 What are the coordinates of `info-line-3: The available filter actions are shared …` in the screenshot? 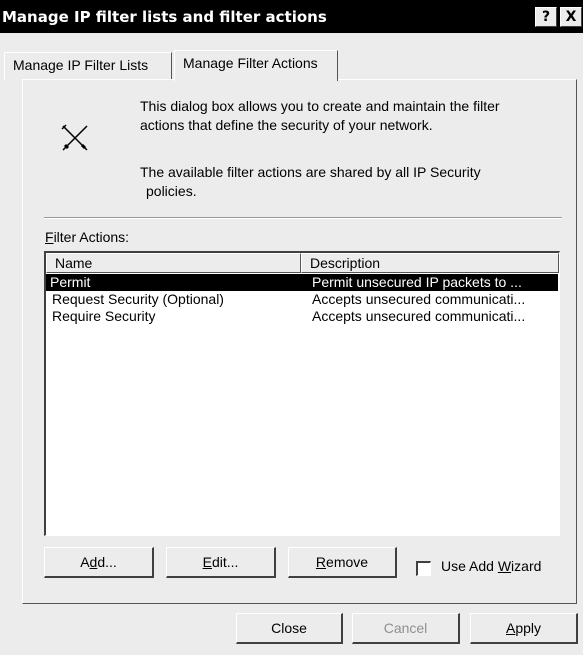 It's located at (310, 172).